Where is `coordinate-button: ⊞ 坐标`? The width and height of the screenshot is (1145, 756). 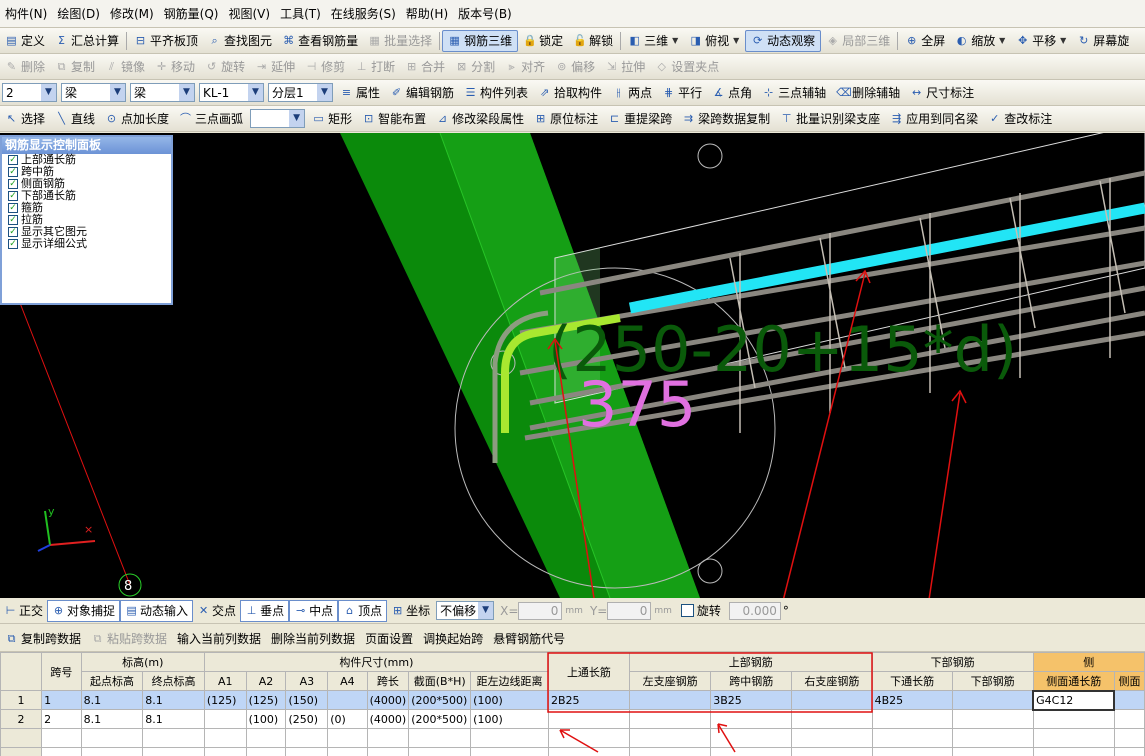 coordinate-button: ⊞ 坐标 is located at coordinates (410, 611).